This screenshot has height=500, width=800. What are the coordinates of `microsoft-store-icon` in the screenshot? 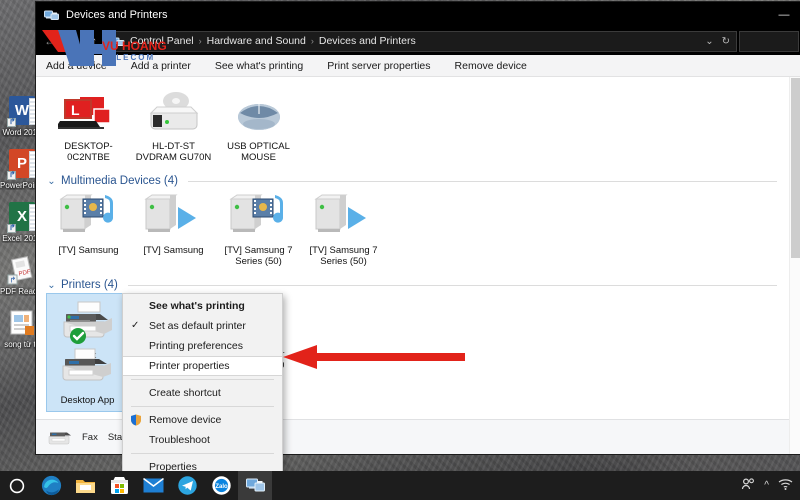 It's located at (119, 485).